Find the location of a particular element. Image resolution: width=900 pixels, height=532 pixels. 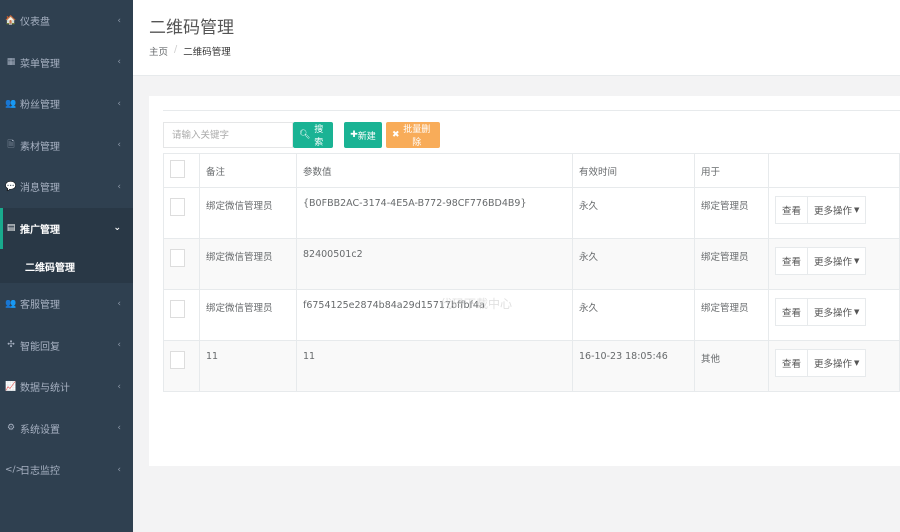

sidebar-item-label: 推广管理 is located at coordinates (40, 230).